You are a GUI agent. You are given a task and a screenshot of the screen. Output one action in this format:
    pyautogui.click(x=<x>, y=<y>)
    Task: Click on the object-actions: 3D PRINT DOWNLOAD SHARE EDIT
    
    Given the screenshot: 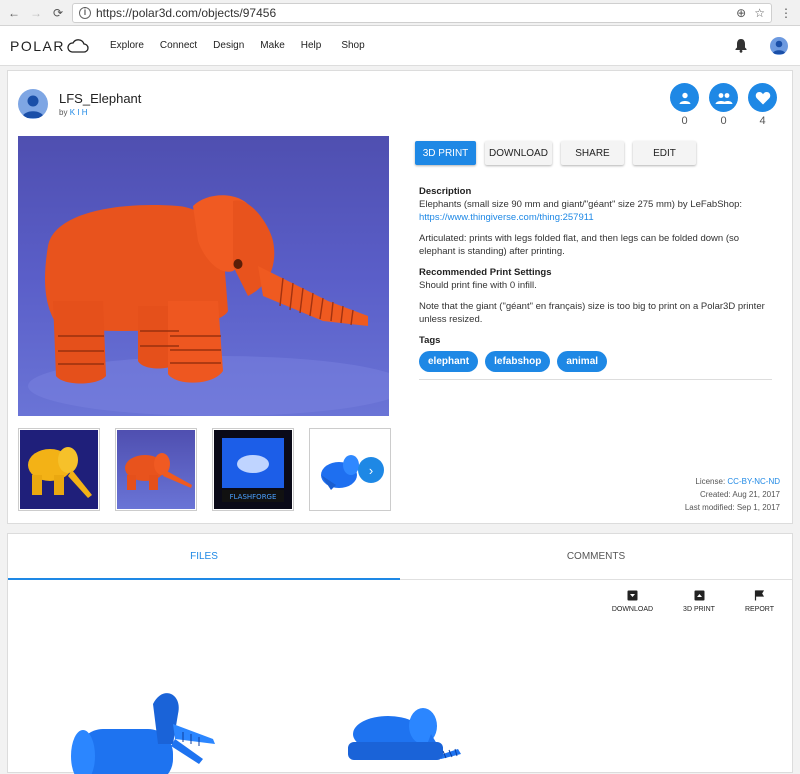 What is the action you would take?
    pyautogui.click(x=555, y=153)
    